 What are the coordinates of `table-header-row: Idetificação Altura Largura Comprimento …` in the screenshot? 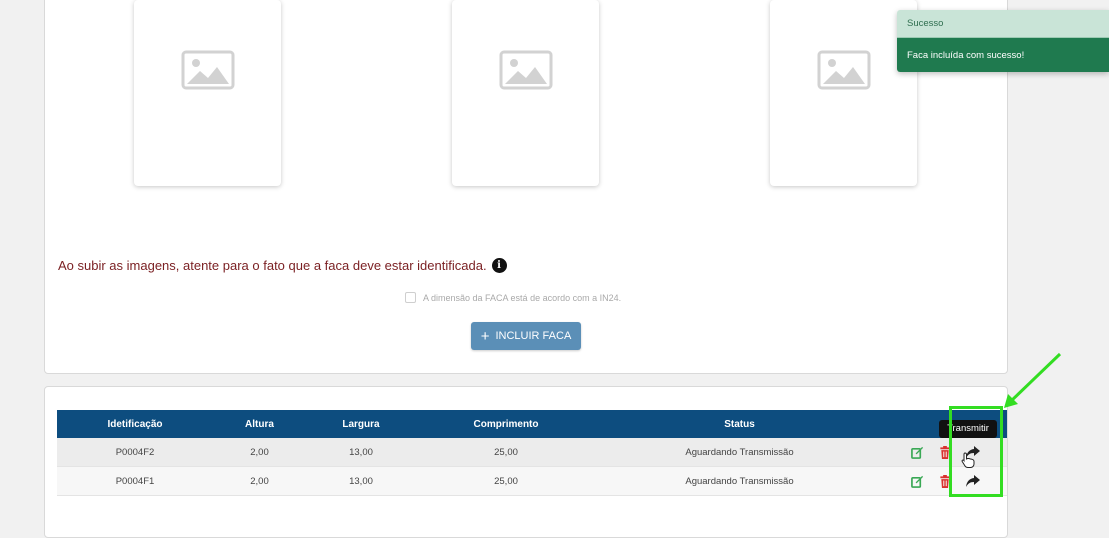 It's located at (532, 424).